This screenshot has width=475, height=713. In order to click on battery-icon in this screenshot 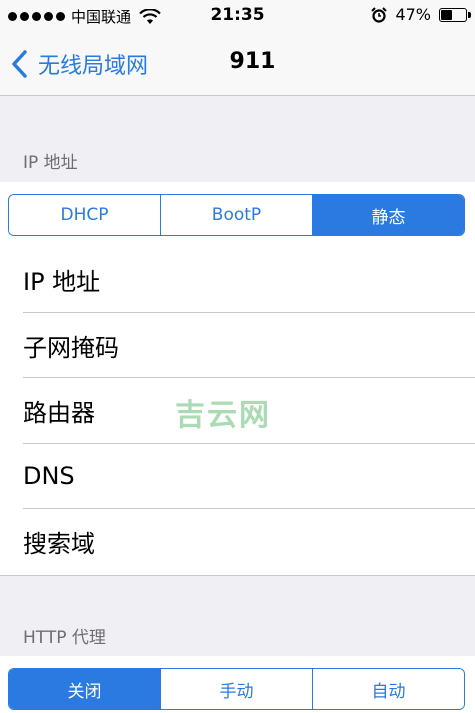, I will do `click(455, 14)`.